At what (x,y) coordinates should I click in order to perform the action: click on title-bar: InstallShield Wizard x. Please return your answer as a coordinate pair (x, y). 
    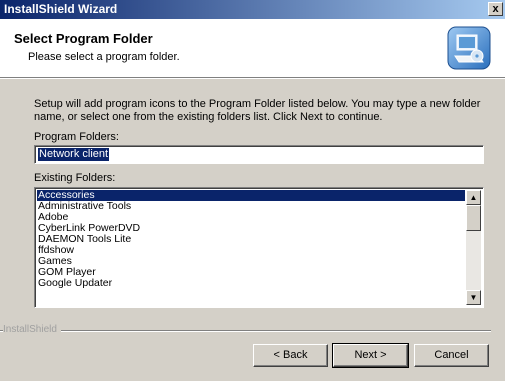
    Looking at the image, I should click on (252, 9).